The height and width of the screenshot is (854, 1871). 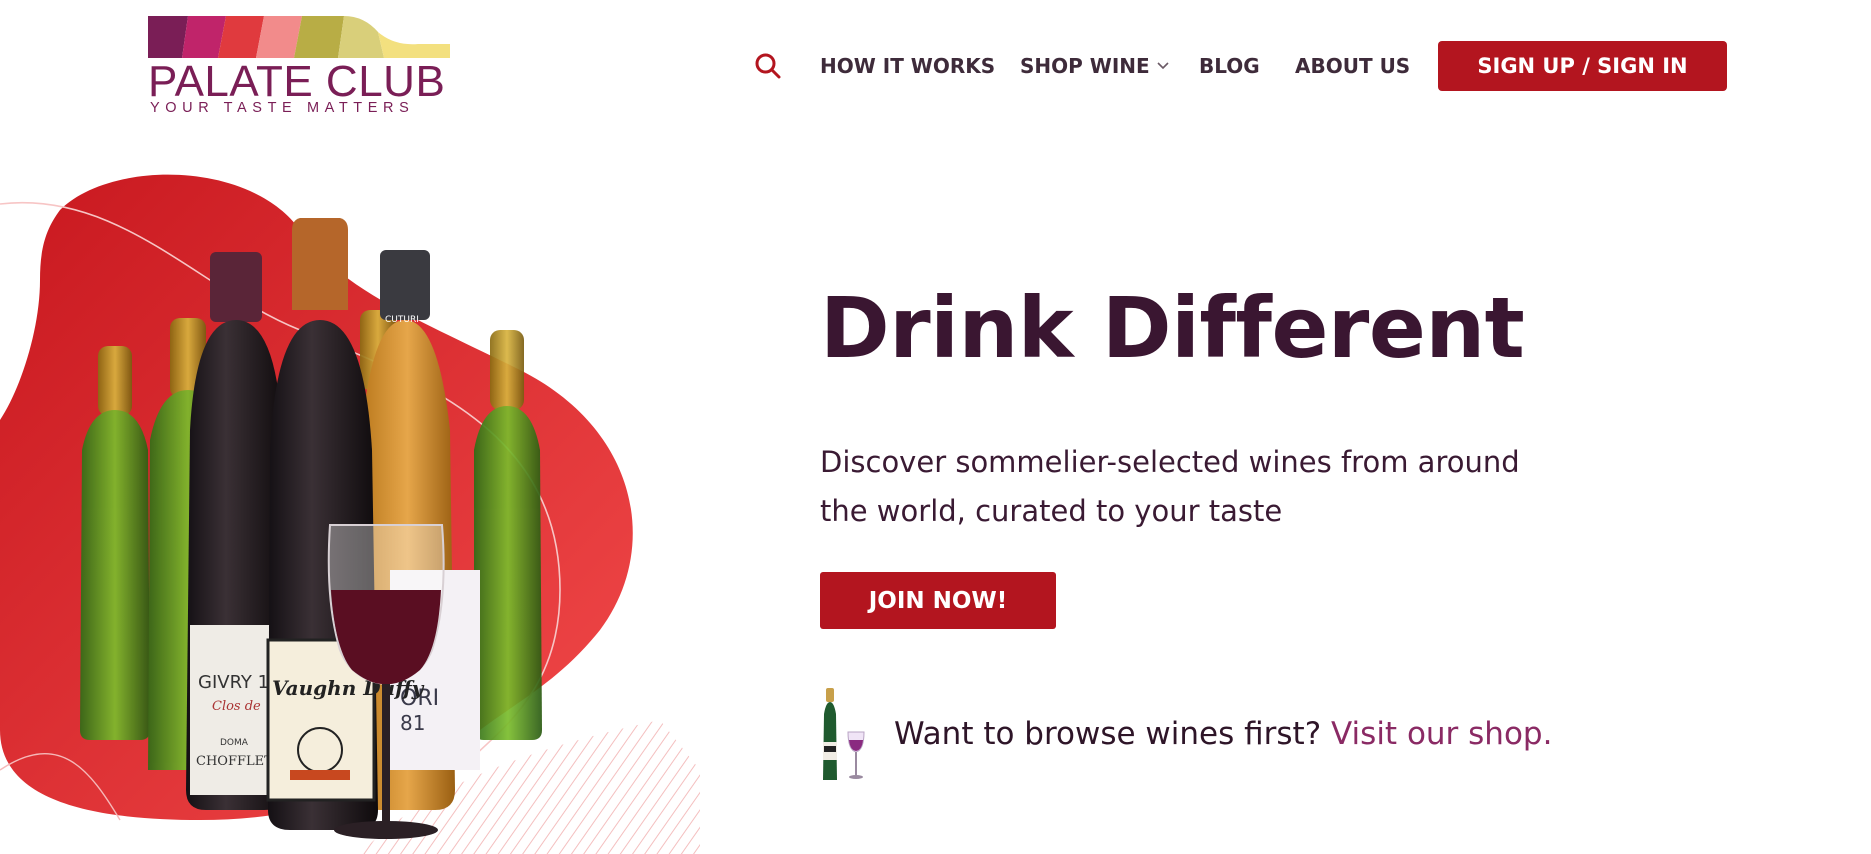 I want to click on logo-tagline: YOUR TASTE MATTERS, so click(x=282, y=108).